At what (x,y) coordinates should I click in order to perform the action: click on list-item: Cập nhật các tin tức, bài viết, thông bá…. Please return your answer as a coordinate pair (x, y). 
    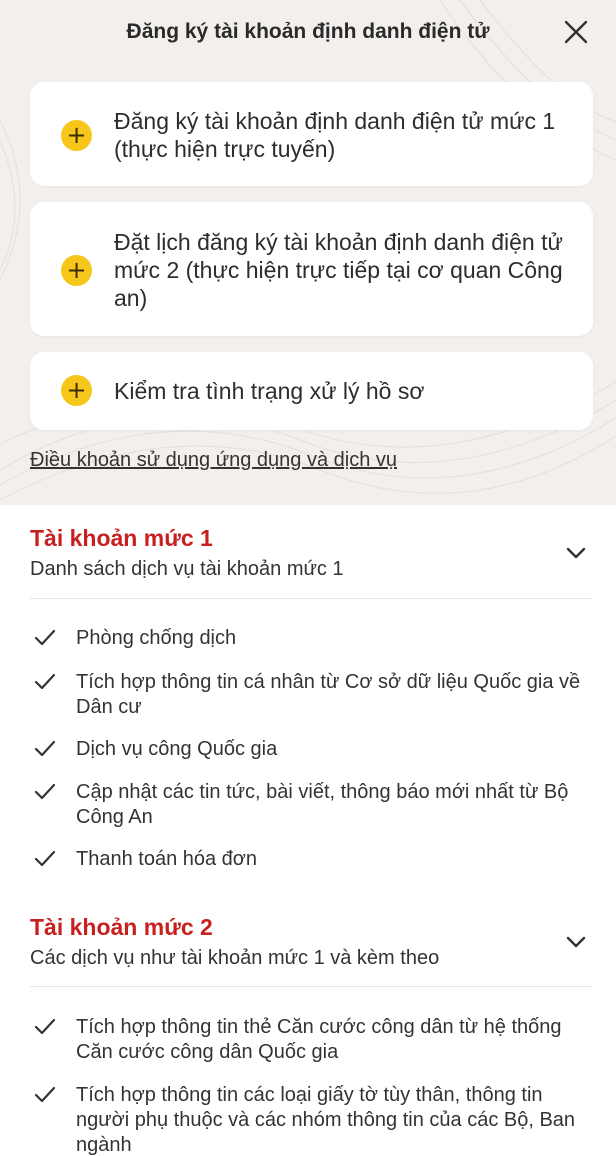
    Looking at the image, I should click on (315, 805).